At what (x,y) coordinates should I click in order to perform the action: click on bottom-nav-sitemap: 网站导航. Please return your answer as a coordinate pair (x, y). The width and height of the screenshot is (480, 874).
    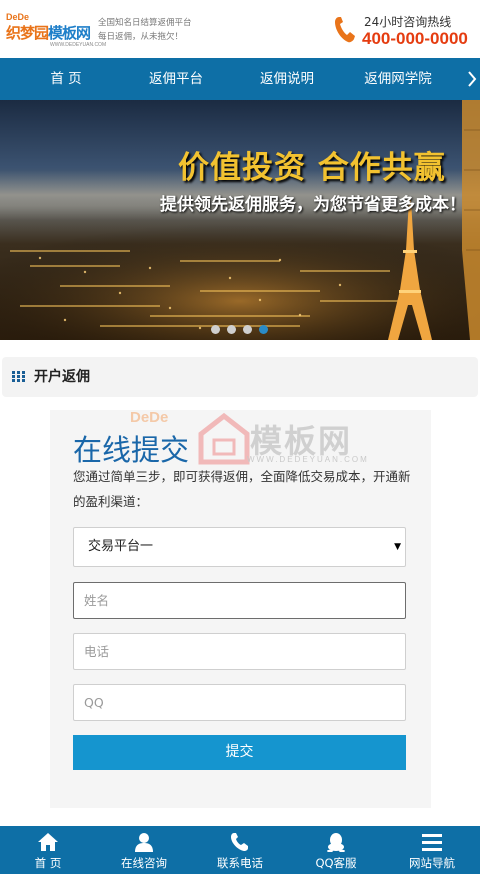
    Looking at the image, I should click on (432, 850).